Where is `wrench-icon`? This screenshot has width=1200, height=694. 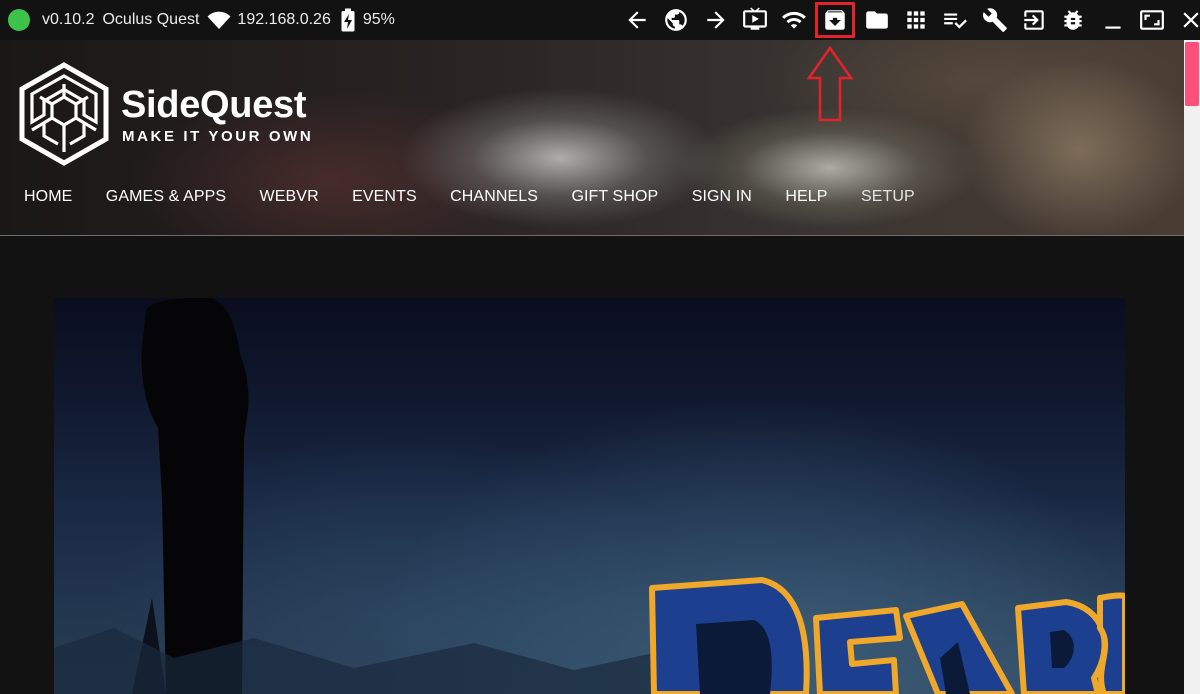
wrench-icon is located at coordinates (994, 20).